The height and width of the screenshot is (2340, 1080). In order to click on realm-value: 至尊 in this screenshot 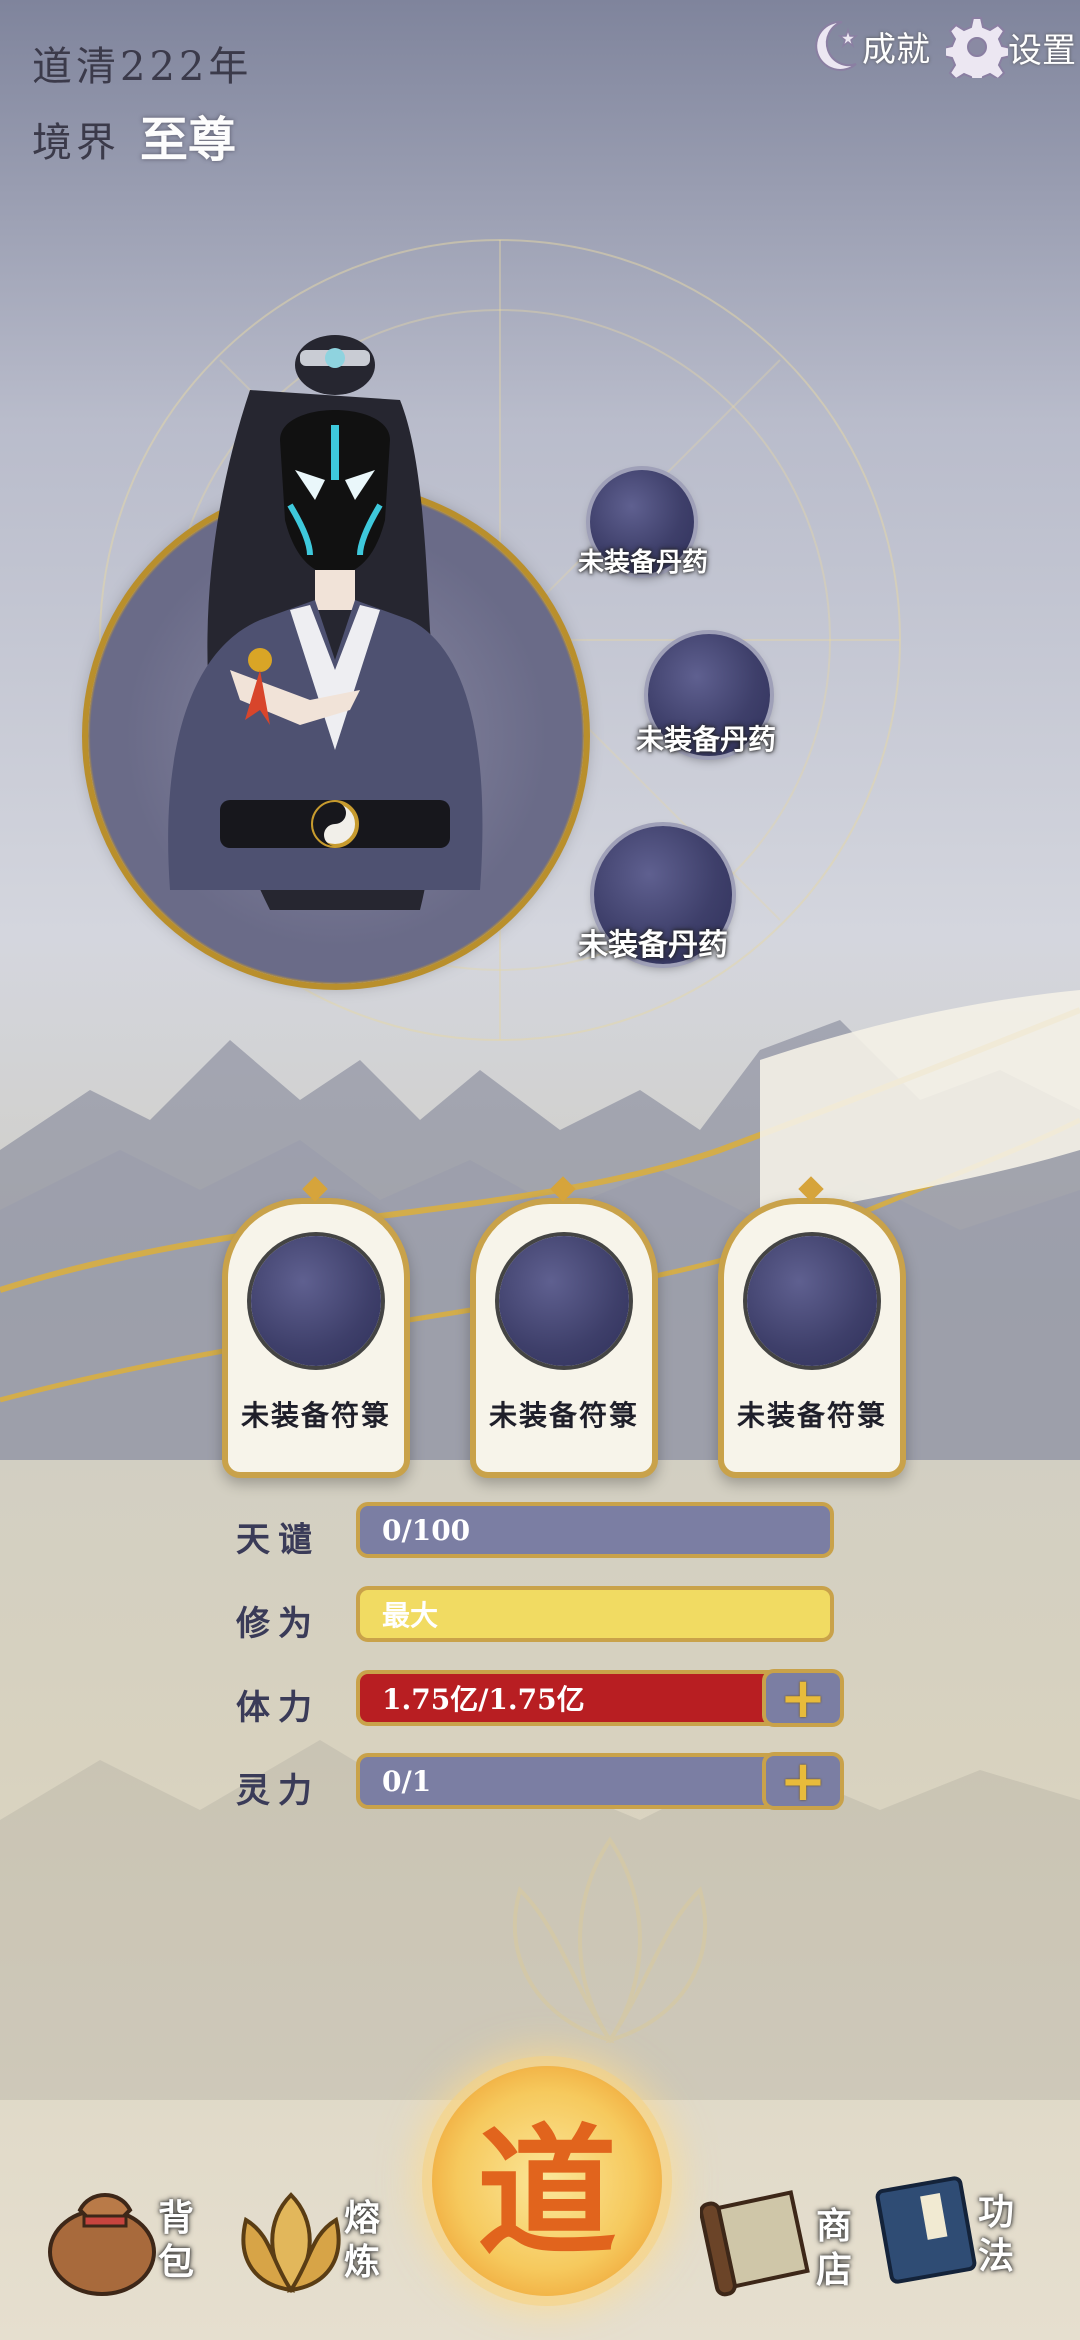, I will do `click(188, 140)`.